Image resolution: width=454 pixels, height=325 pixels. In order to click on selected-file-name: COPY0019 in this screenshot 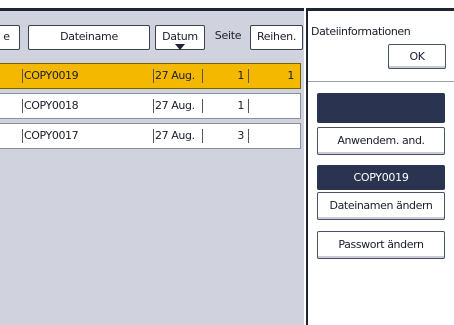, I will do `click(381, 177)`.